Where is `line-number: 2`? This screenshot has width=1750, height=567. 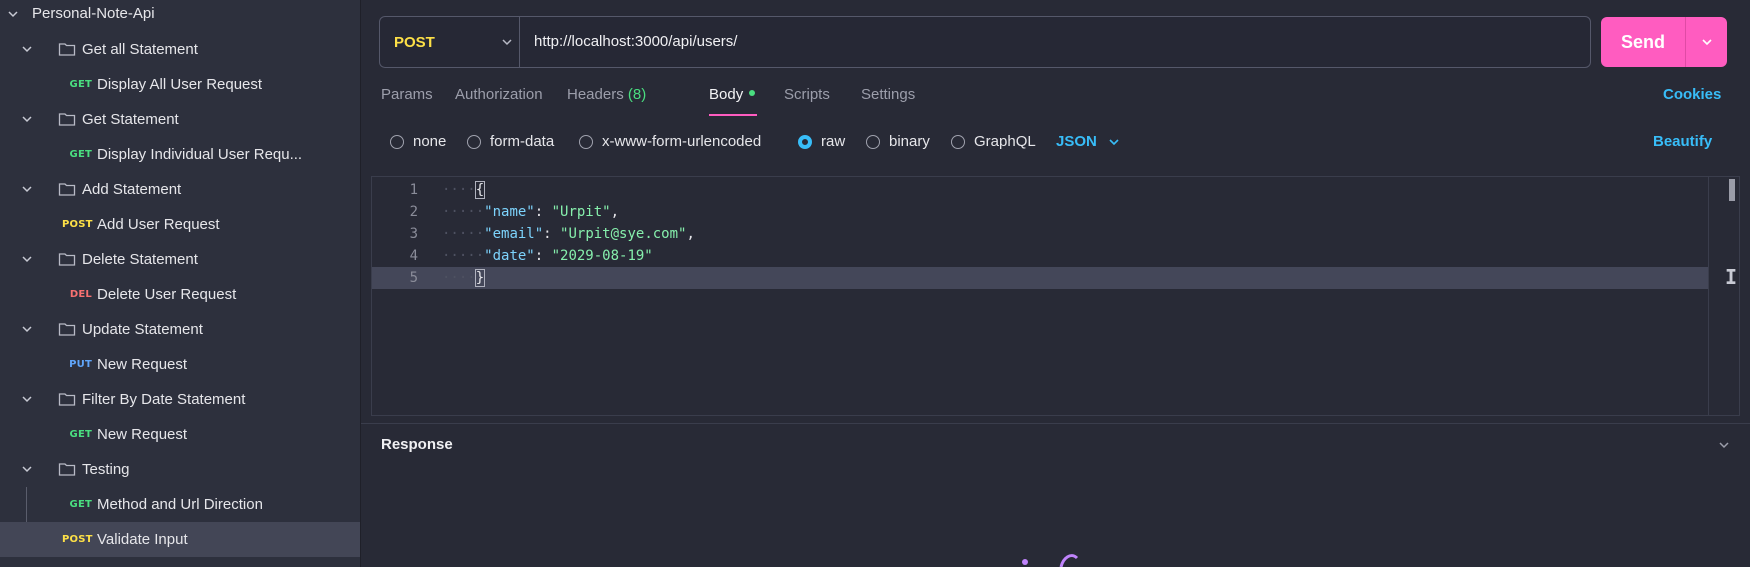 line-number: 2 is located at coordinates (413, 212).